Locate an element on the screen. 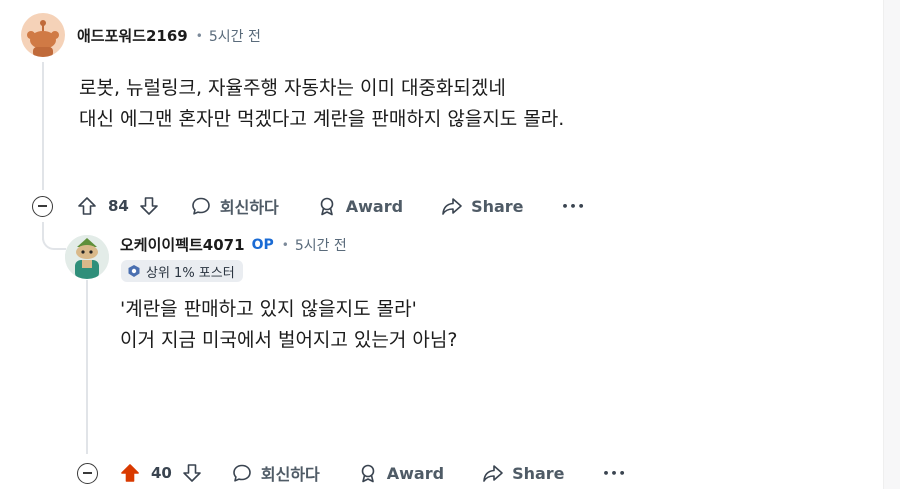  comment-line: 로봇, 뉴럴링크, 자율주행 자동차는 이미 대중화되겠네 is located at coordinates (292, 88).